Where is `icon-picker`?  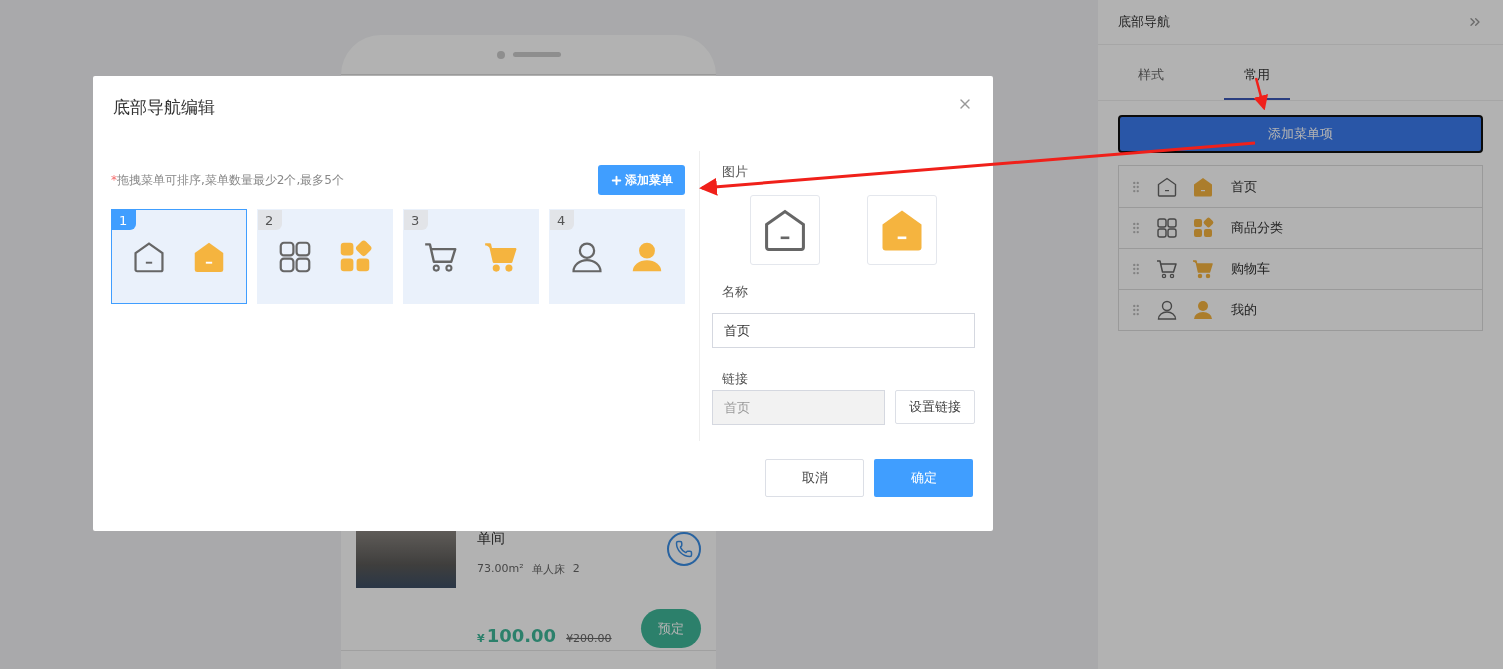
icon-picker is located at coordinates (785, 230).